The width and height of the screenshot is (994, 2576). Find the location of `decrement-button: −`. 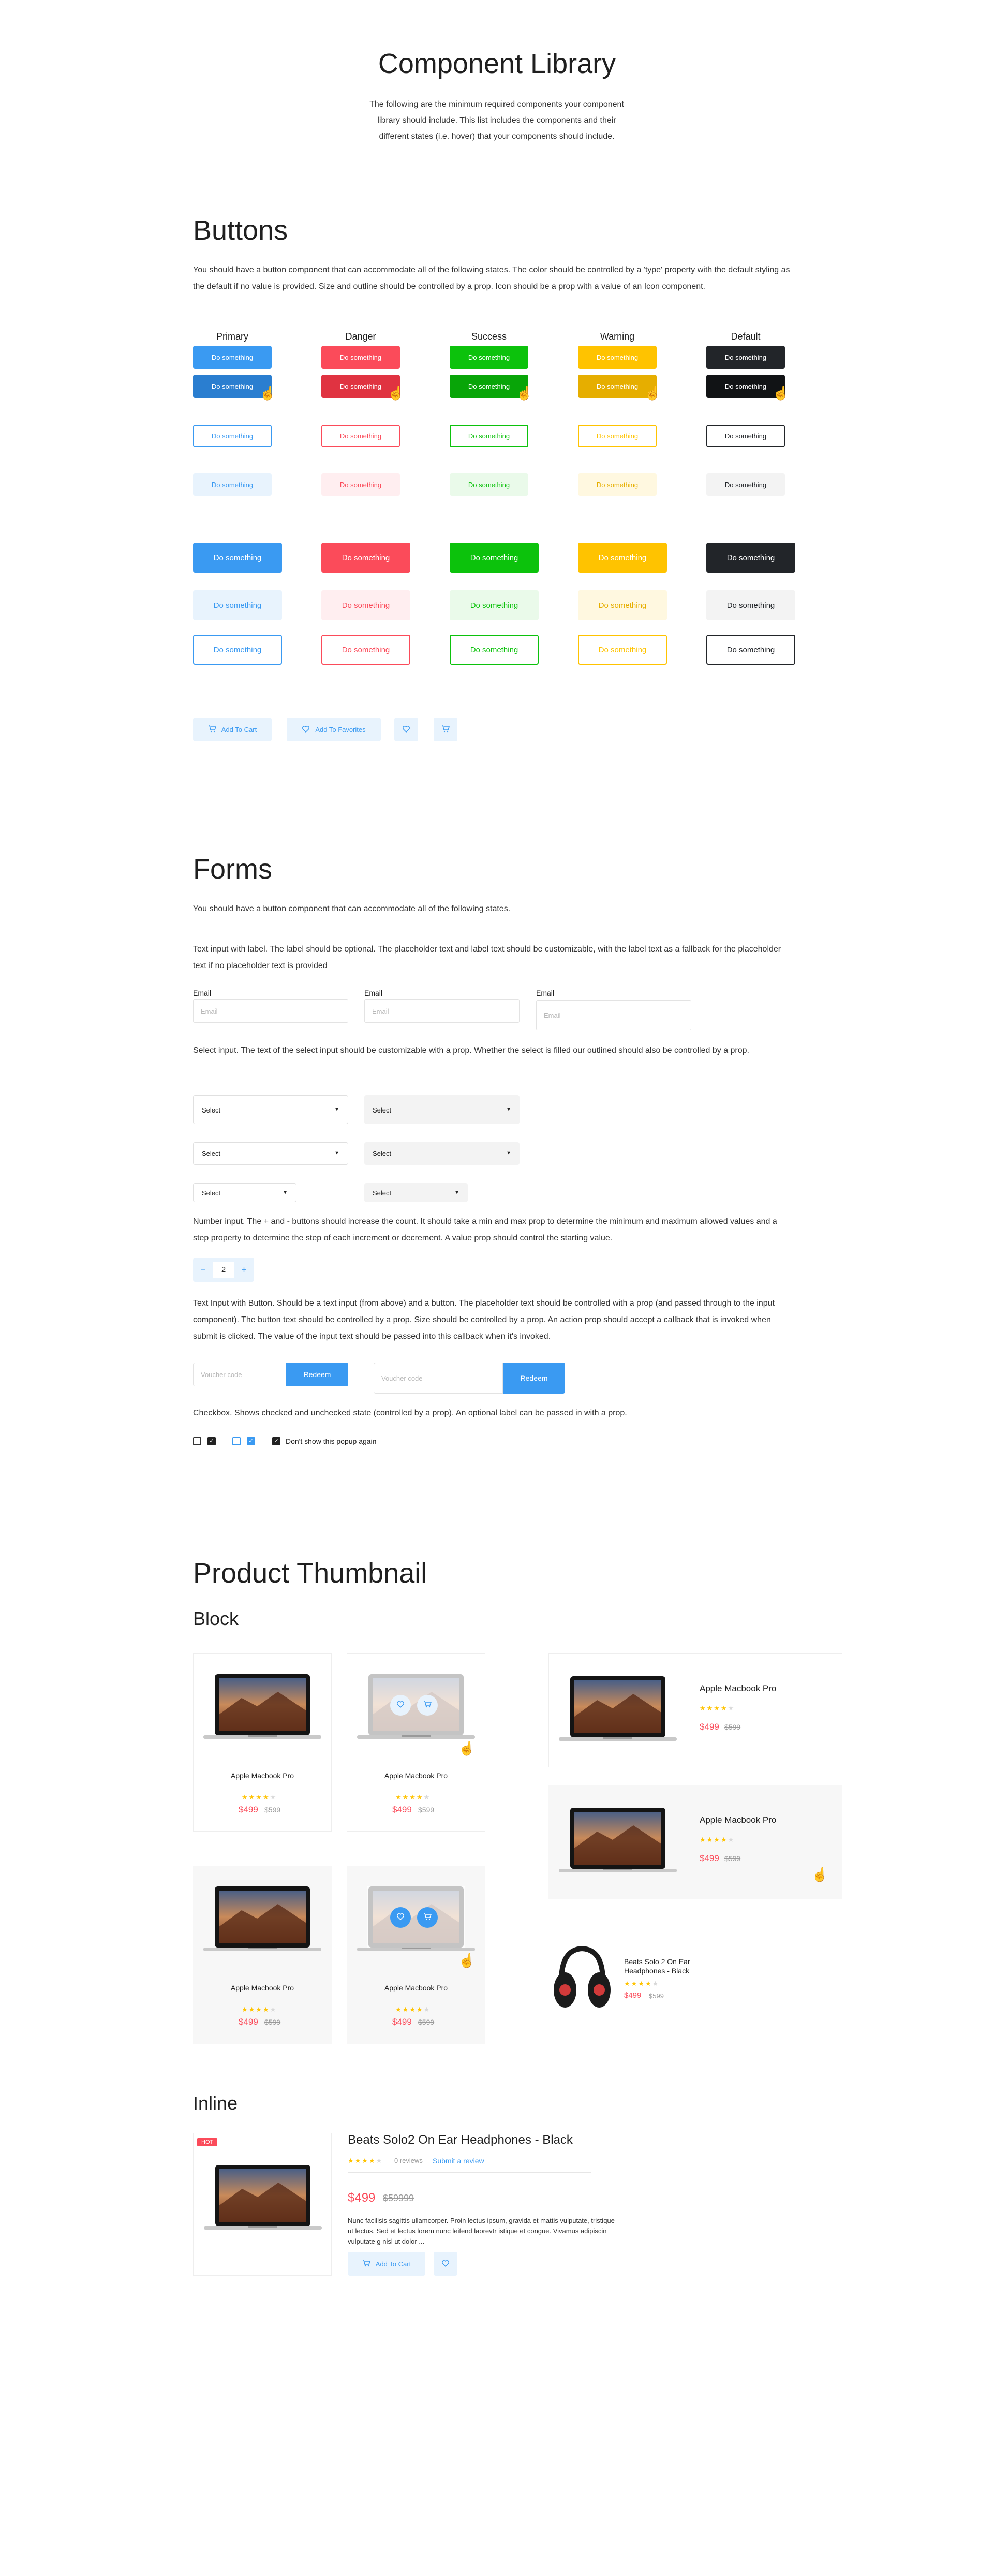

decrement-button: − is located at coordinates (203, 1270).